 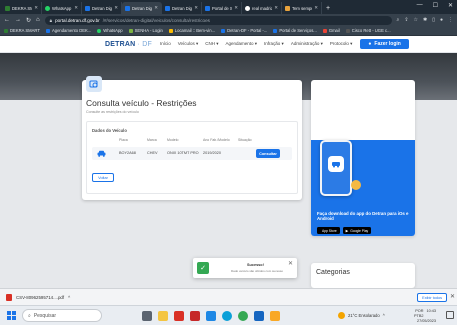 I want to click on pdf-icon, so click(x=9, y=297).